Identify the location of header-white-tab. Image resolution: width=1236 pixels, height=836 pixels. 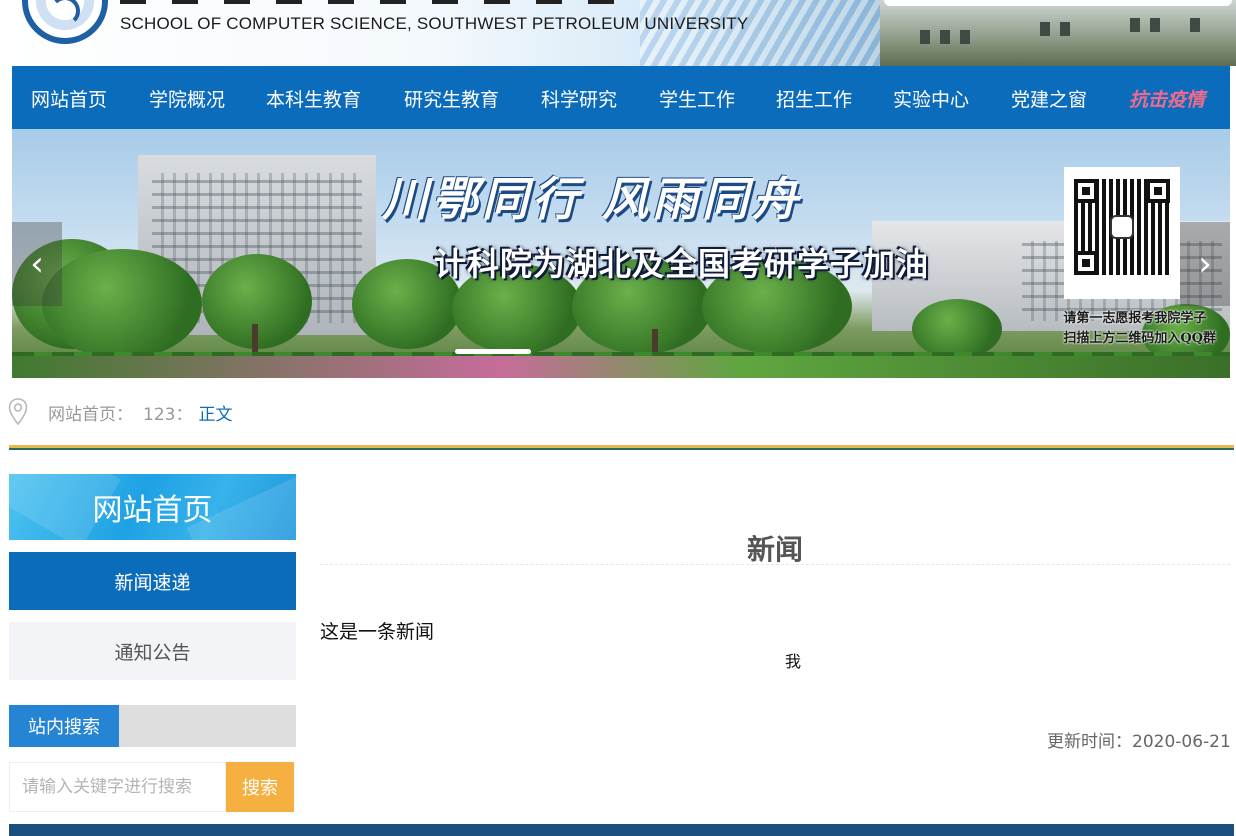
(1058, 3).